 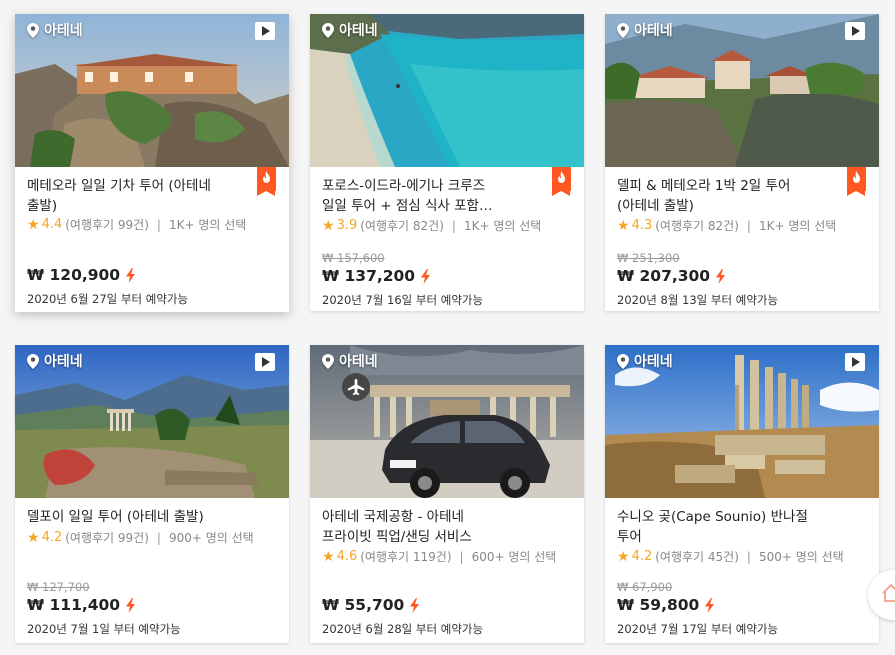 I want to click on current-price: ₩ 137,200, so click(x=369, y=276).